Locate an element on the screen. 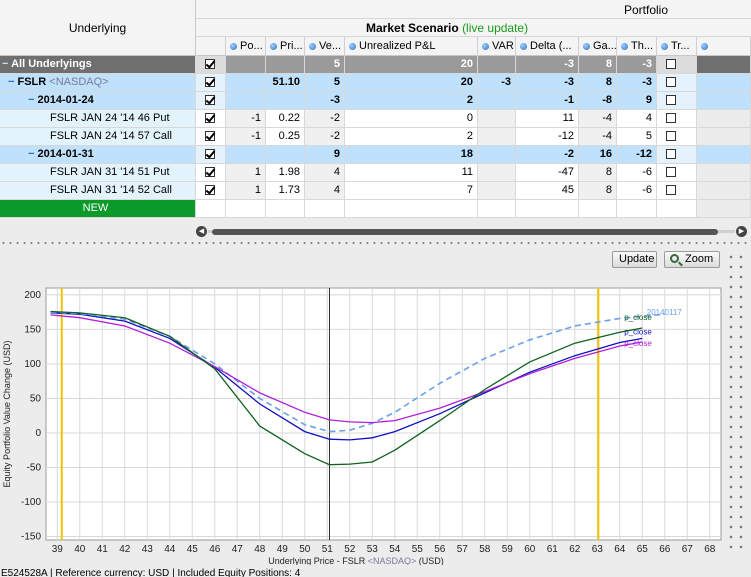 This screenshot has width=751, height=577. row-name-cell: FSLR JAN 31 '14 51 Put is located at coordinates (98, 173).